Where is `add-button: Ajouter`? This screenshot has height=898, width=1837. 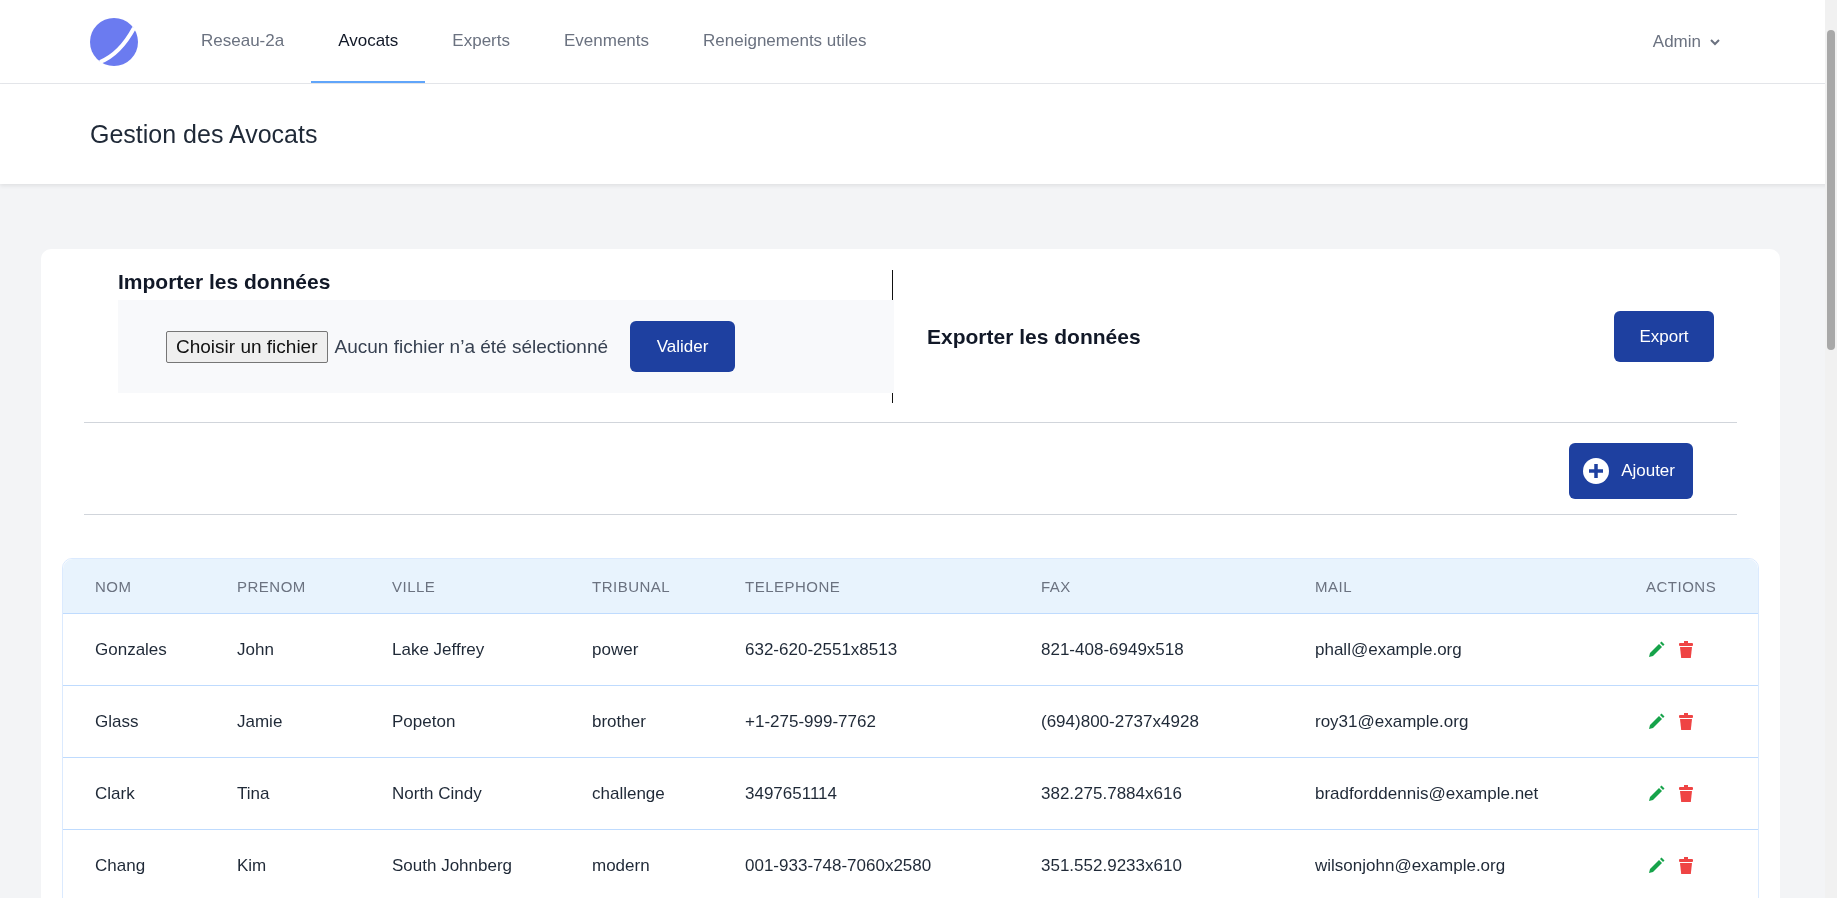
add-button: Ajouter is located at coordinates (1631, 471).